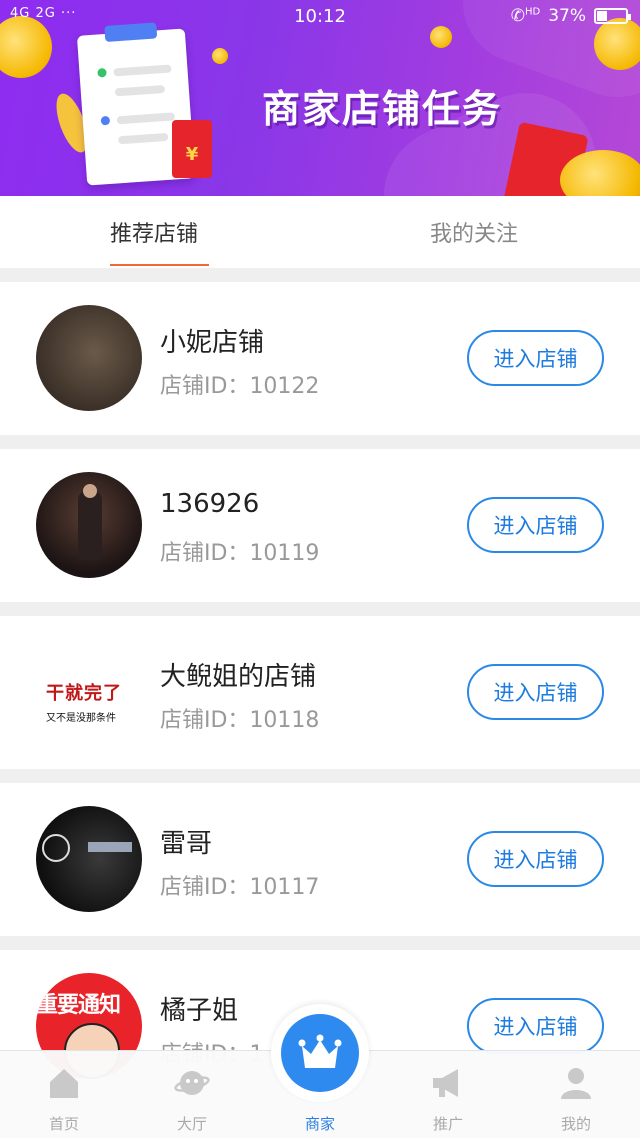 This screenshot has width=640, height=1138. I want to click on nav-mine: 我的, so click(576, 1094).